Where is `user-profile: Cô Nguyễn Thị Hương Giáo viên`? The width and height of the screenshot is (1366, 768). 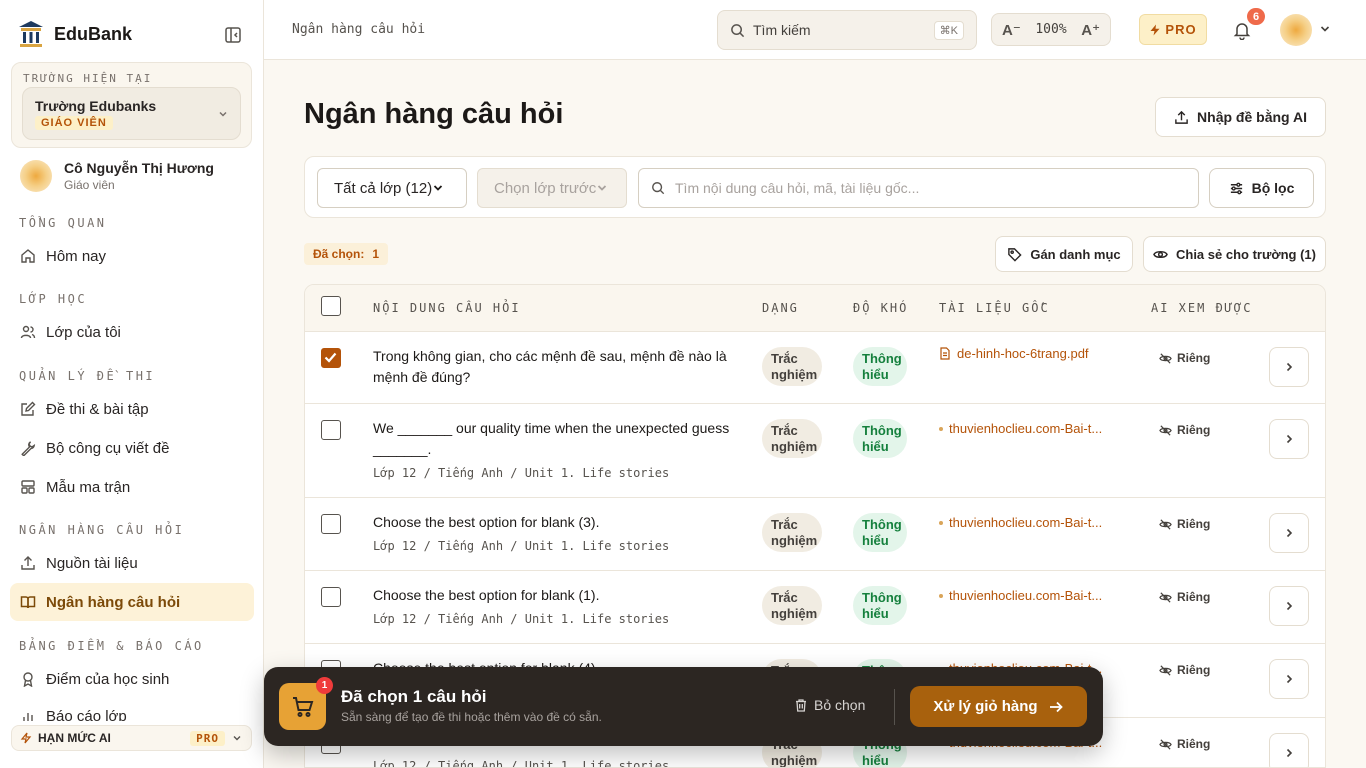 user-profile: Cô Nguyễn Thị Hương Giáo viên is located at coordinates (117, 176).